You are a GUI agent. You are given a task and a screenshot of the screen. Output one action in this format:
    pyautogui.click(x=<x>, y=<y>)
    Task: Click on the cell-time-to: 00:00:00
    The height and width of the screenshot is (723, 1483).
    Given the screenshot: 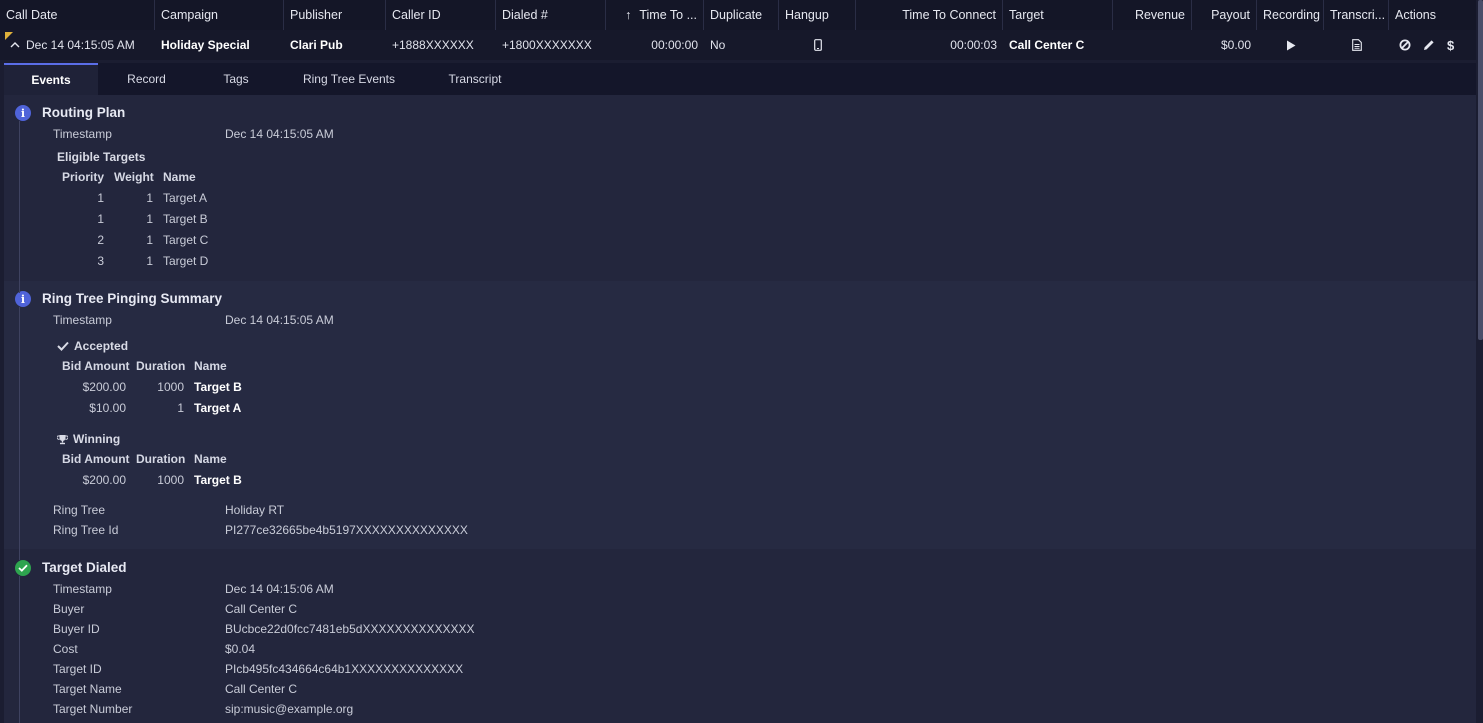 What is the action you would take?
    pyautogui.click(x=674, y=45)
    